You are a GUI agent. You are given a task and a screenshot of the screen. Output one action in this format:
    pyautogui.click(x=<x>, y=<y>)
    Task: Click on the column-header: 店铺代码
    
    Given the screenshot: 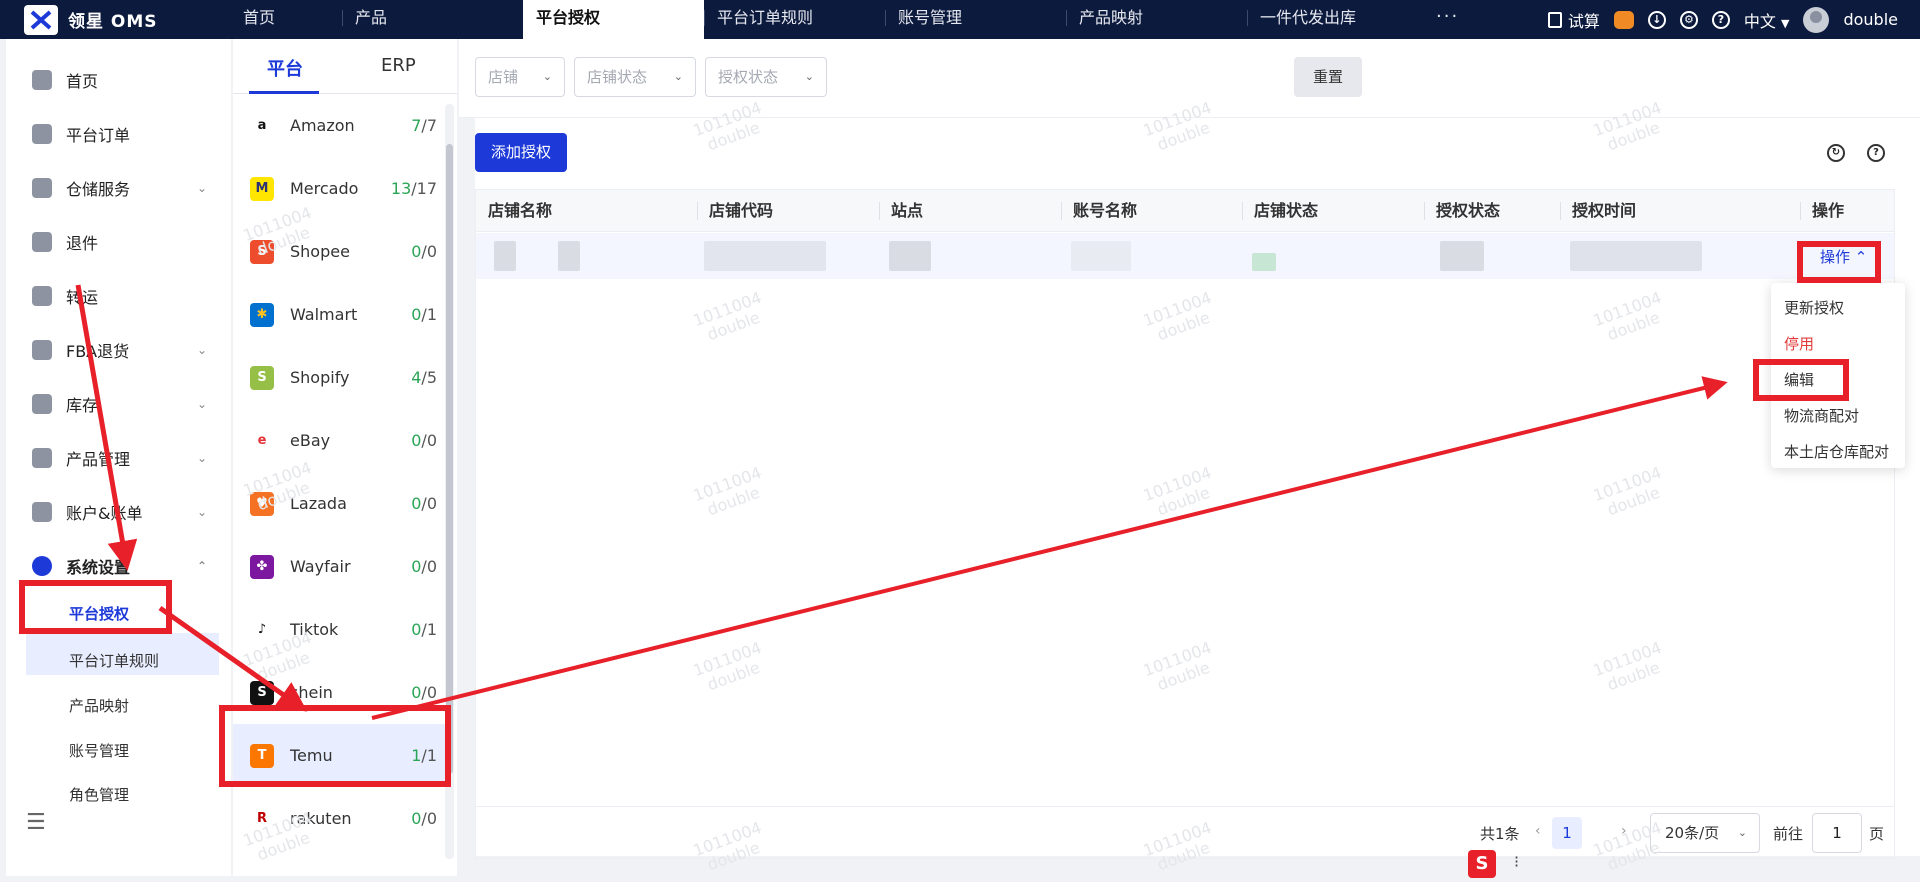 What is the action you would take?
    pyautogui.click(x=741, y=210)
    